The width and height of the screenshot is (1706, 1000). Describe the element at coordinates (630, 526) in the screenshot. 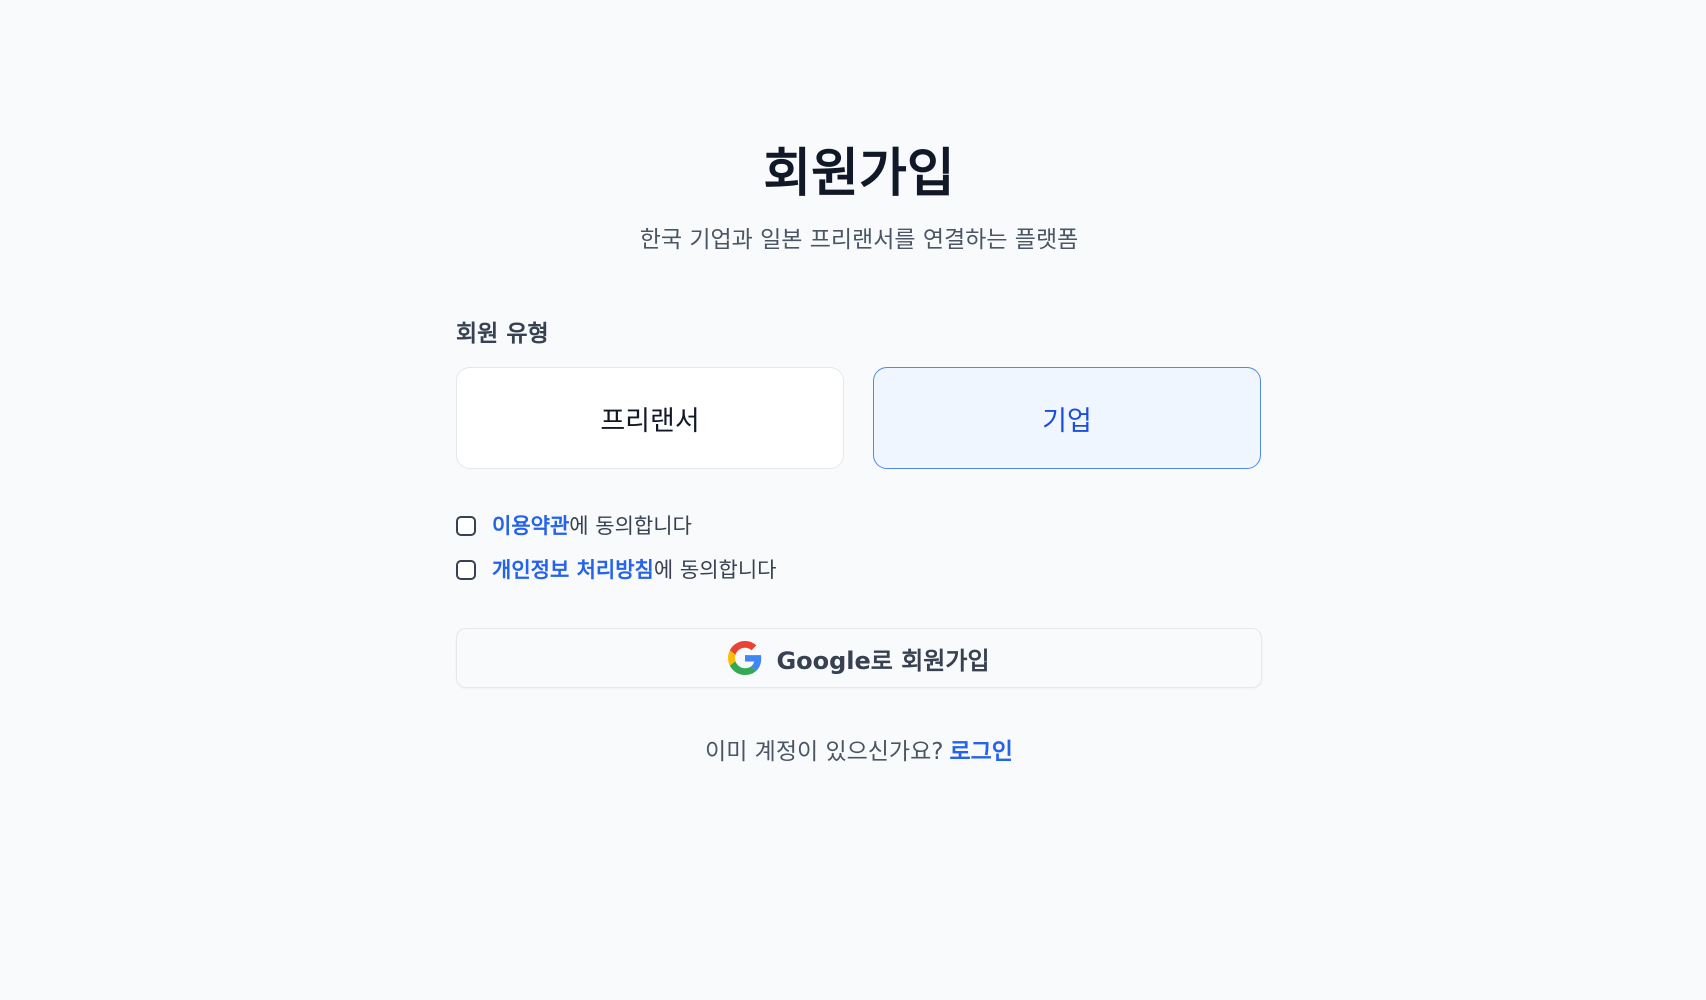

I see `terms-agreement-text: 에 동의합니다` at that location.